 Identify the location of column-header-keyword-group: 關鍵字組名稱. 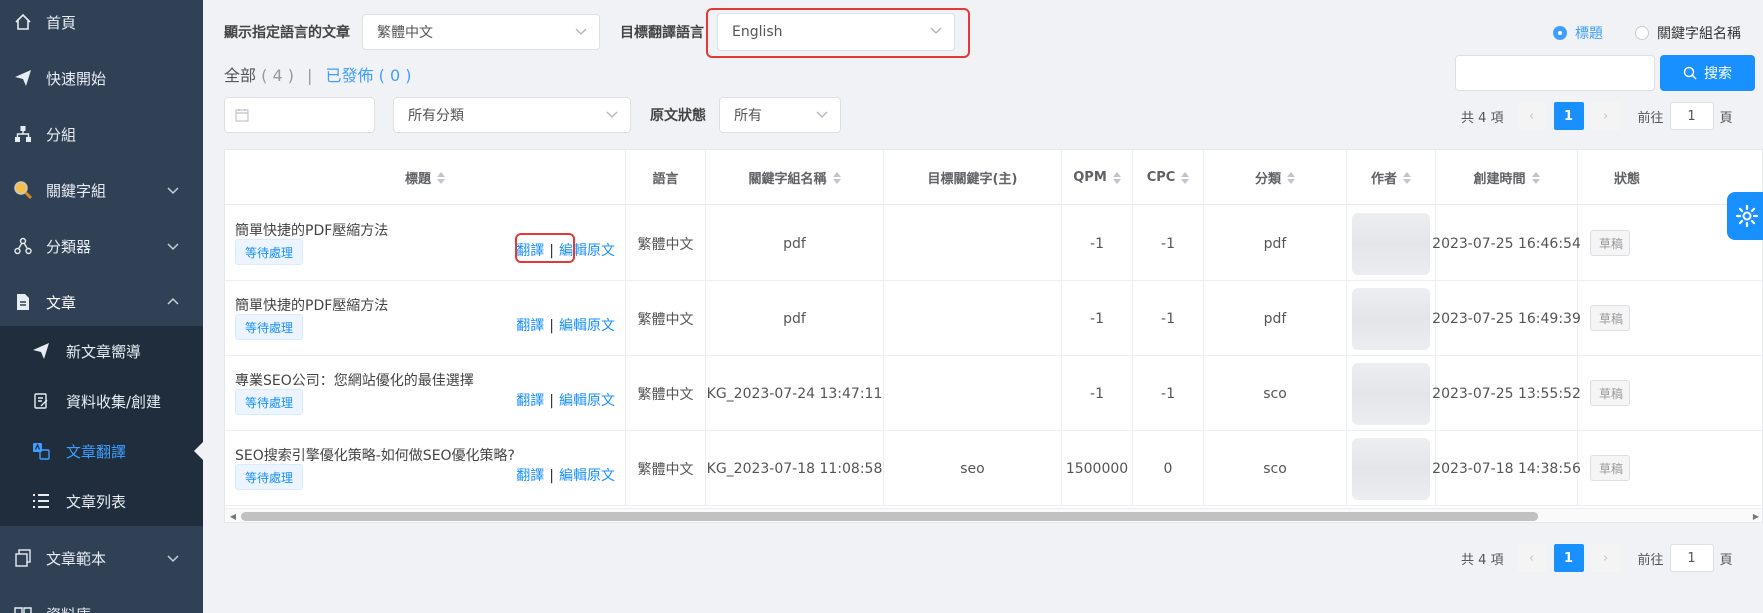
(795, 177).